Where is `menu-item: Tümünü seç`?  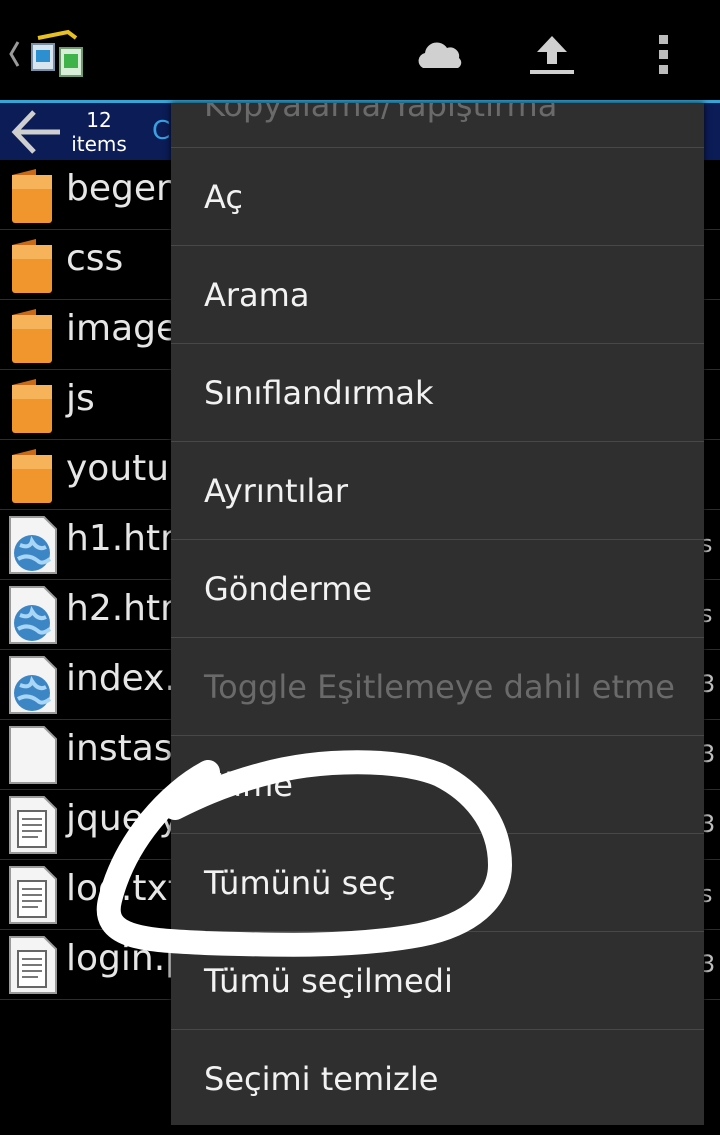 menu-item: Tümünü seç is located at coordinates (437, 882).